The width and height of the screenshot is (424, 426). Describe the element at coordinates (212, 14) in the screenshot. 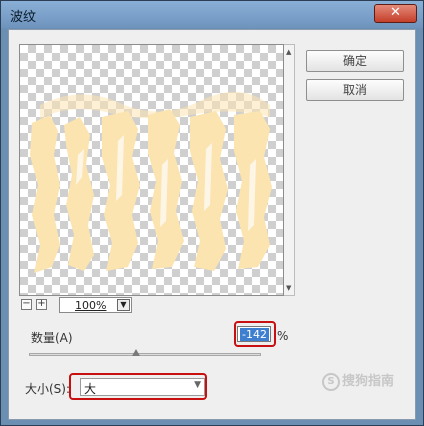

I see `title-bar: 波纹 ✕` at that location.